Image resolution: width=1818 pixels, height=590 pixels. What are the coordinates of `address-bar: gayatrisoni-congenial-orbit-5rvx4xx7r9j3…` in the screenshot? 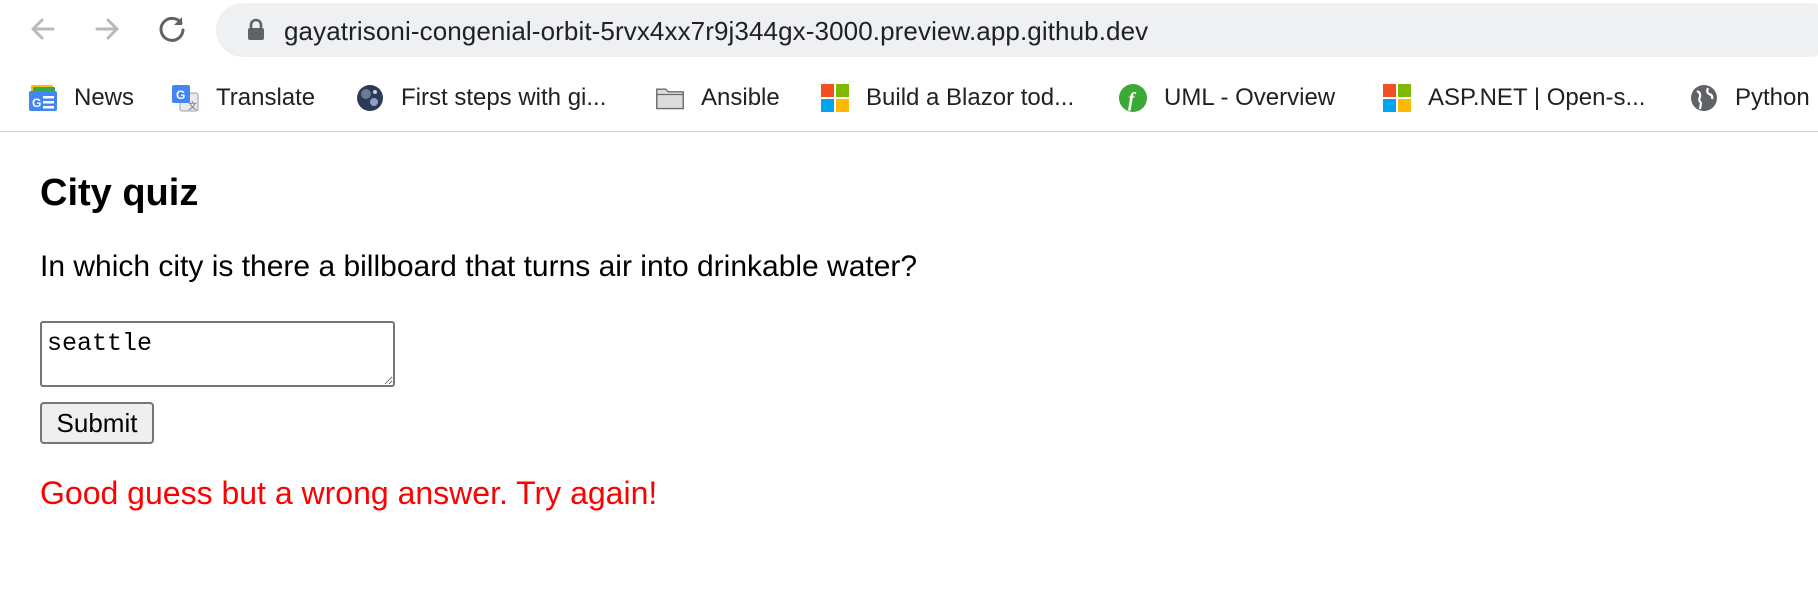 It's located at (1017, 30).